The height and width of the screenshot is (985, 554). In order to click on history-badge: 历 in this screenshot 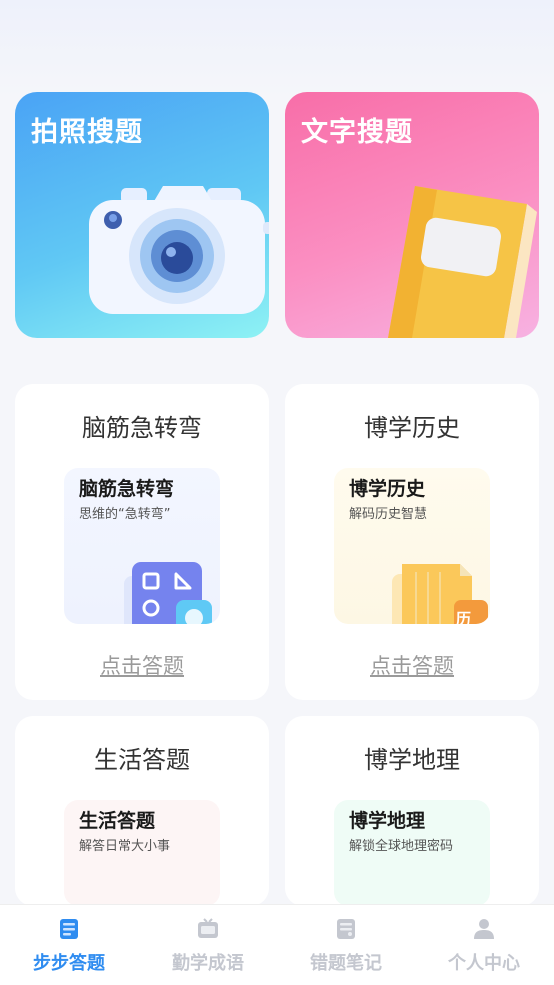, I will do `click(464, 617)`.